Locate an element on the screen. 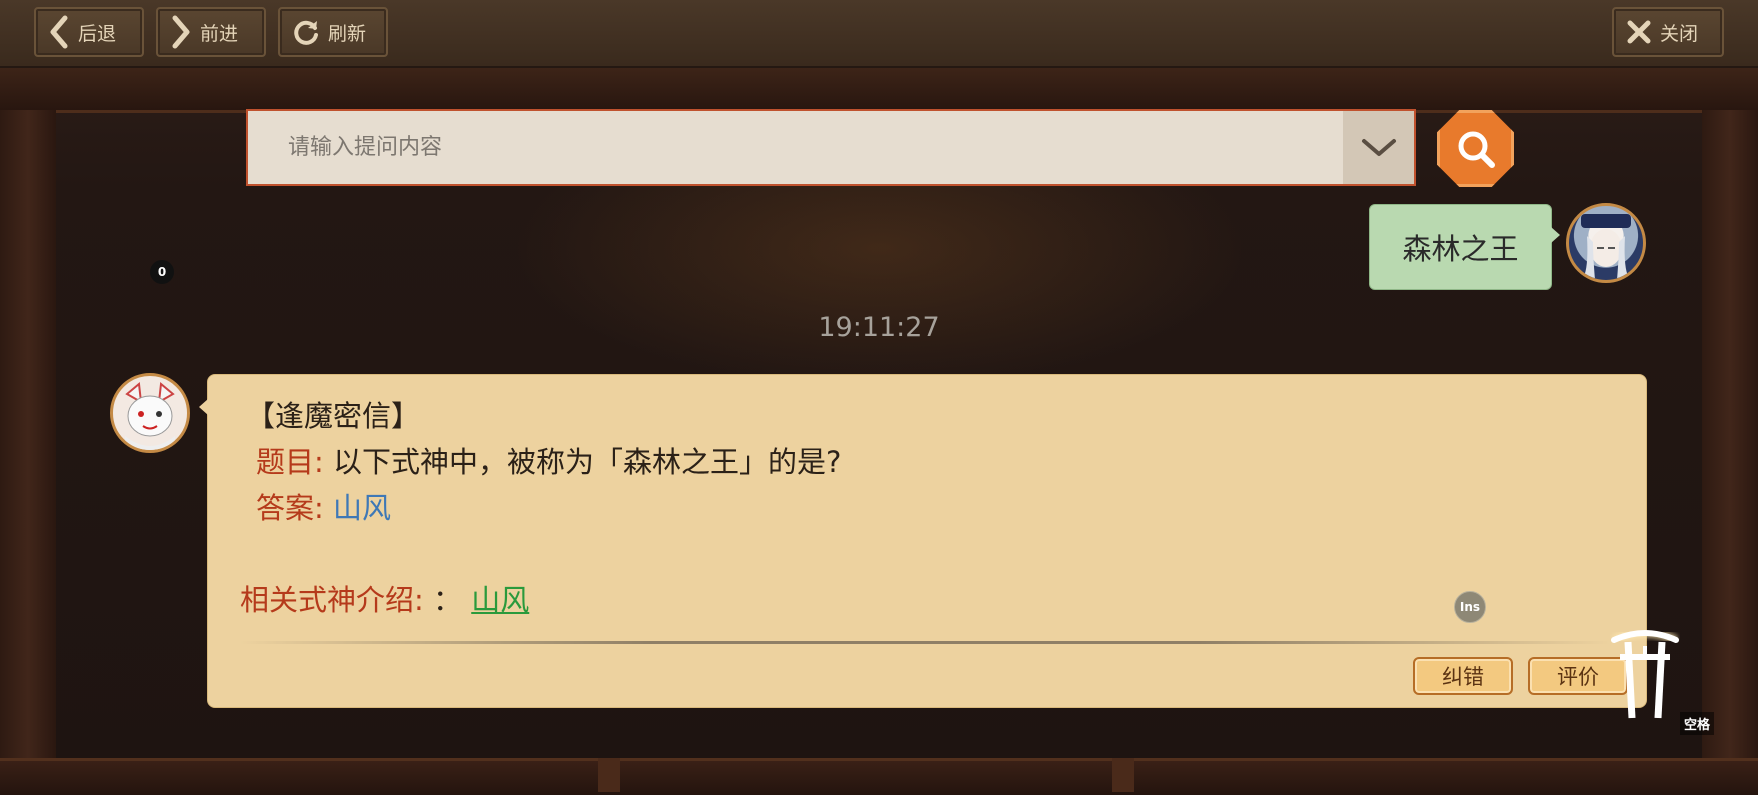  search-button is located at coordinates (1475, 148).